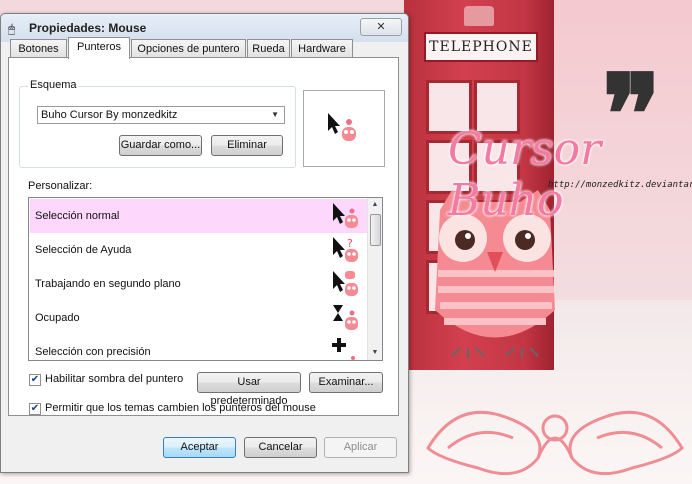 The height and width of the screenshot is (484, 692). Describe the element at coordinates (375, 230) in the screenshot. I see `scroll-thumb` at that location.